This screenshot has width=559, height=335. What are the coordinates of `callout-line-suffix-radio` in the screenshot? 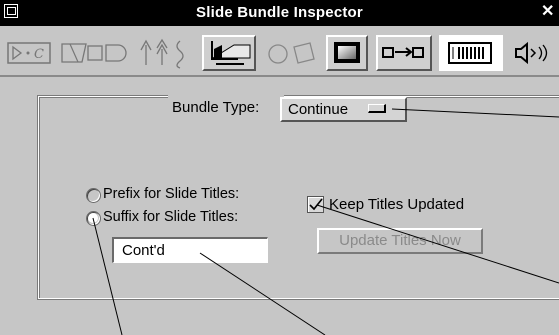 It's located at (107, 276).